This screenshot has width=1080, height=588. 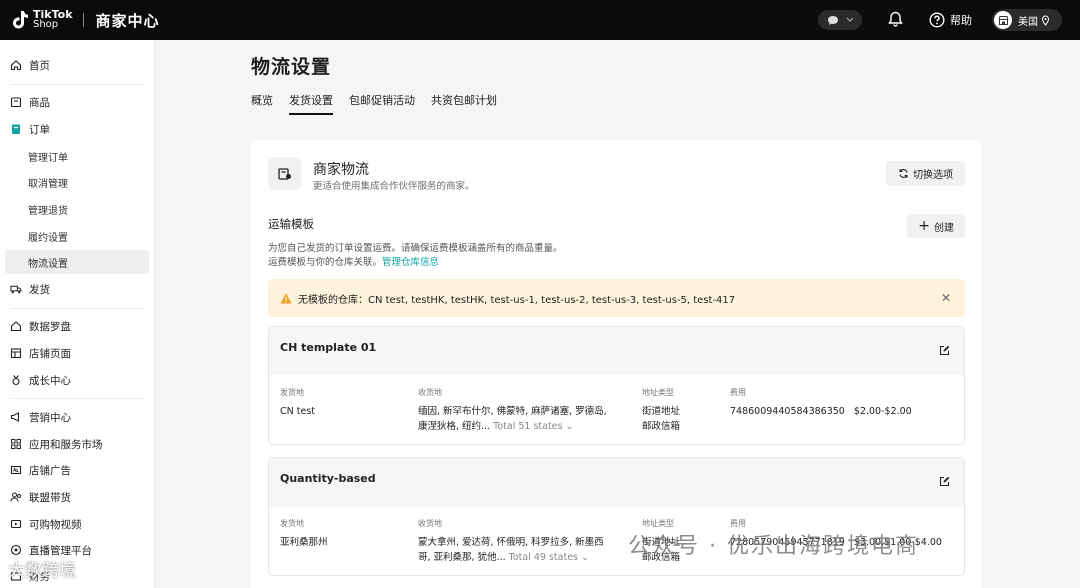 I want to click on sidebar-item-label: 取消管理, so click(x=48, y=184).